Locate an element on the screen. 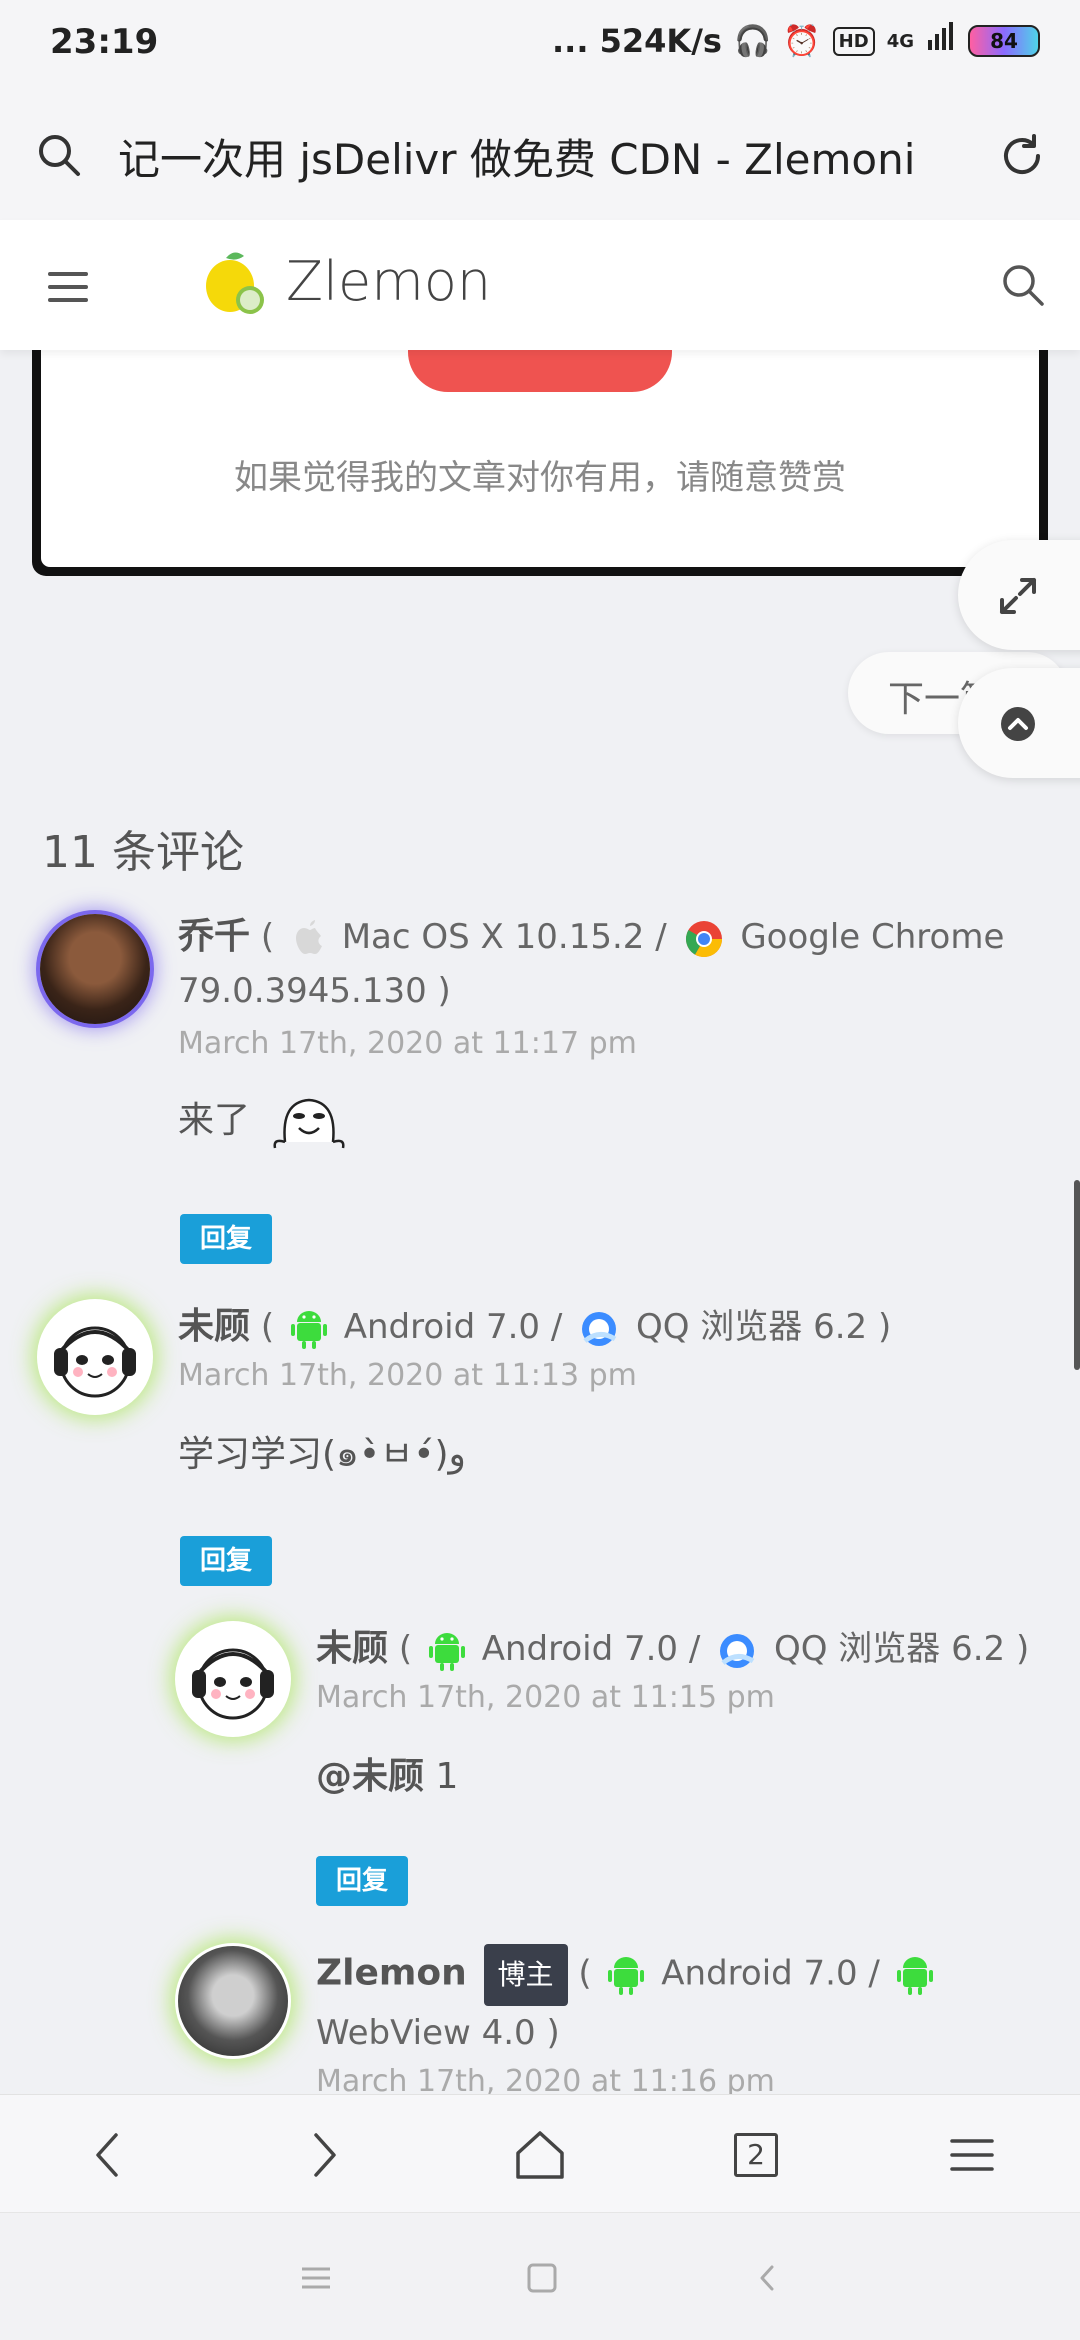 The width and height of the screenshot is (1080, 2340). system-home-icon is located at coordinates (542, 2278).